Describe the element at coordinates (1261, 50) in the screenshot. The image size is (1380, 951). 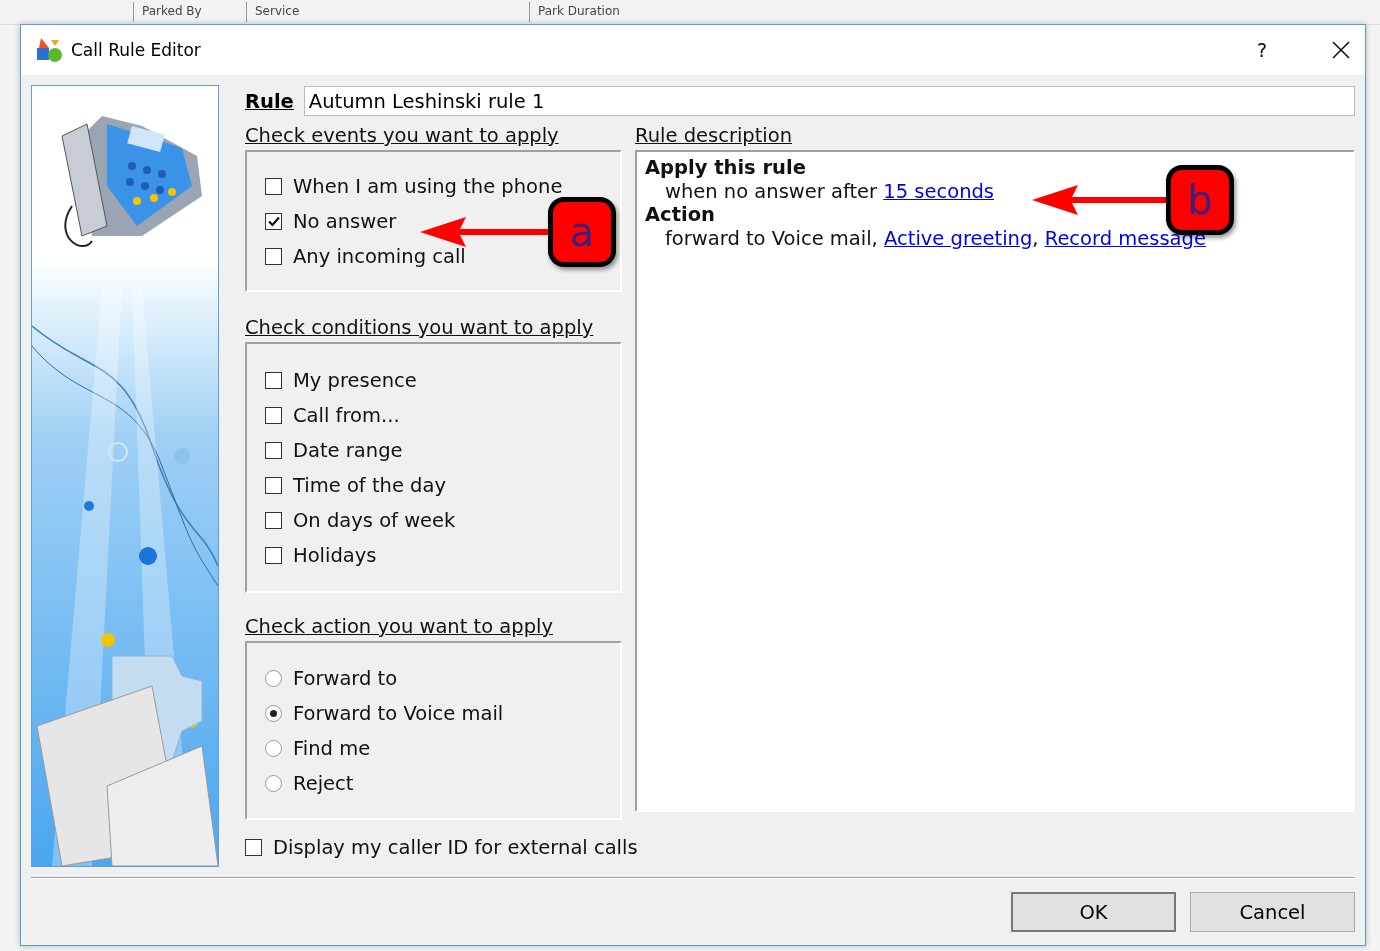
I see `help-button: ?` at that location.